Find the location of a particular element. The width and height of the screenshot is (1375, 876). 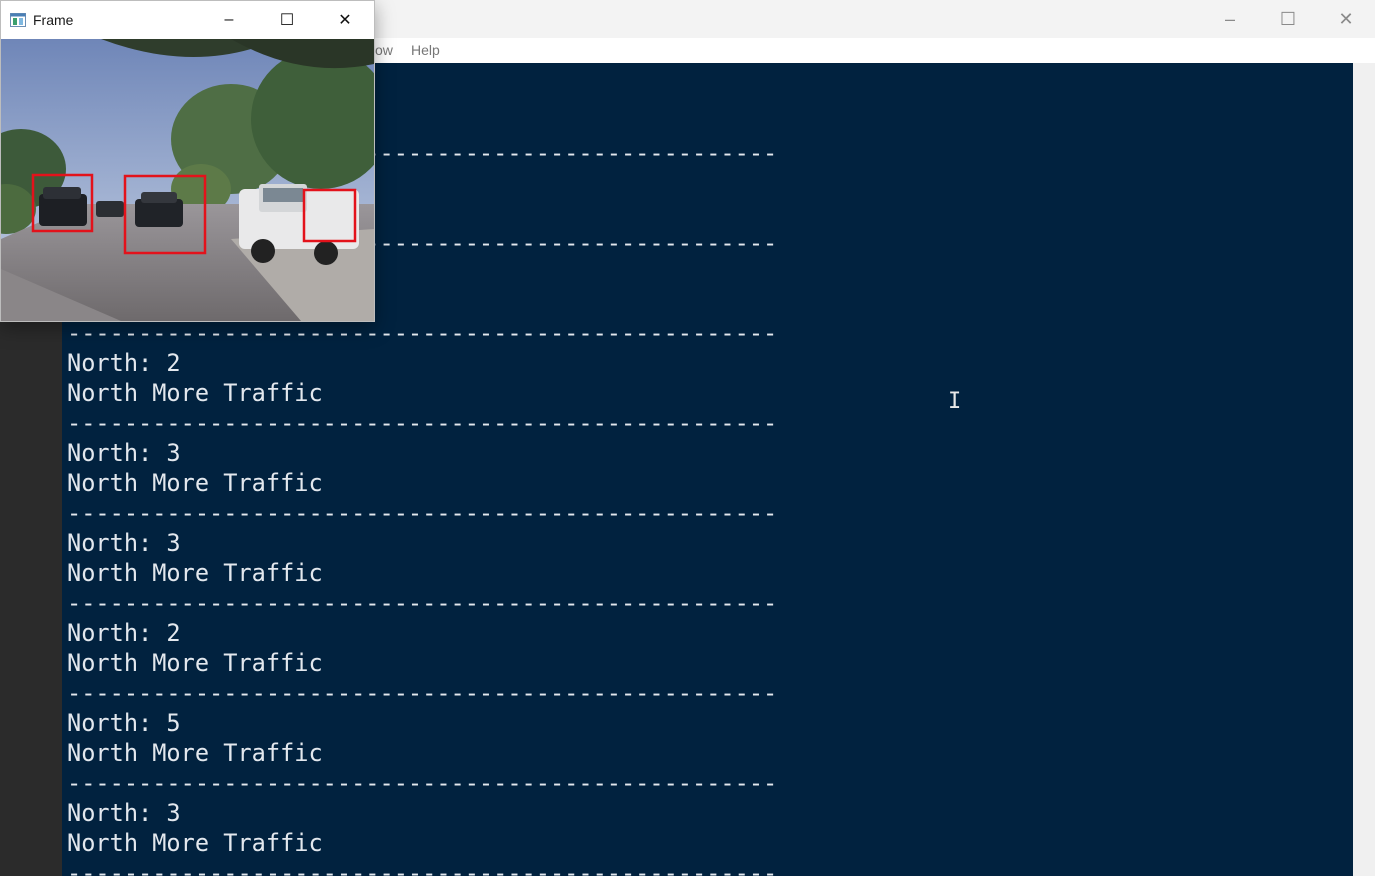

shell-minimize-button: – is located at coordinates (1230, 19).